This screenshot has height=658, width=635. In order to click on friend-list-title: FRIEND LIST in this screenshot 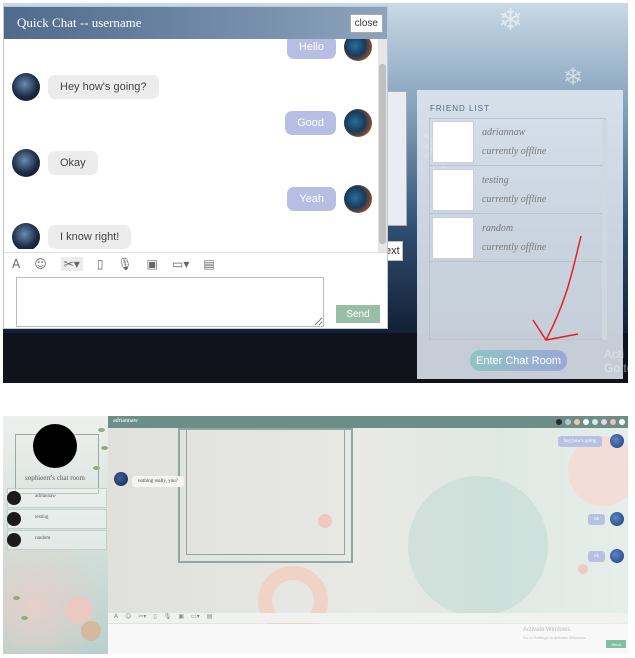, I will do `click(460, 108)`.